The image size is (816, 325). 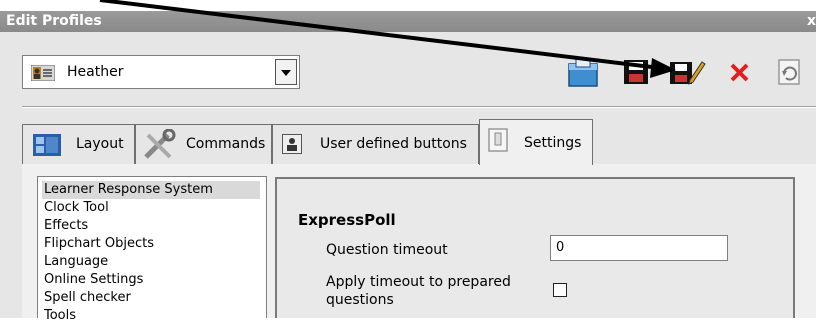 I want to click on tab-layout: Layout, so click(x=78, y=144).